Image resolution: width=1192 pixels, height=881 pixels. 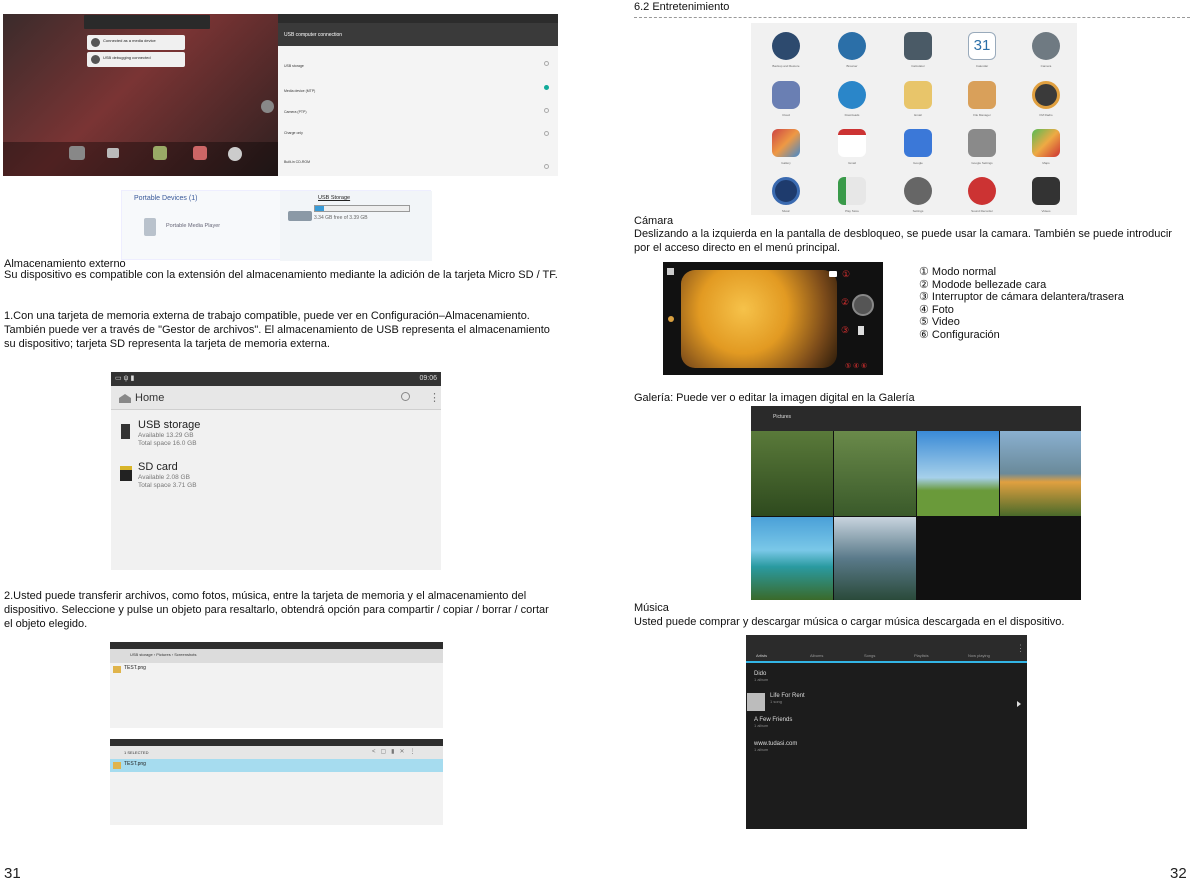 What do you see at coordinates (759, 319) in the screenshot?
I see `camera-preview` at bounding box center [759, 319].